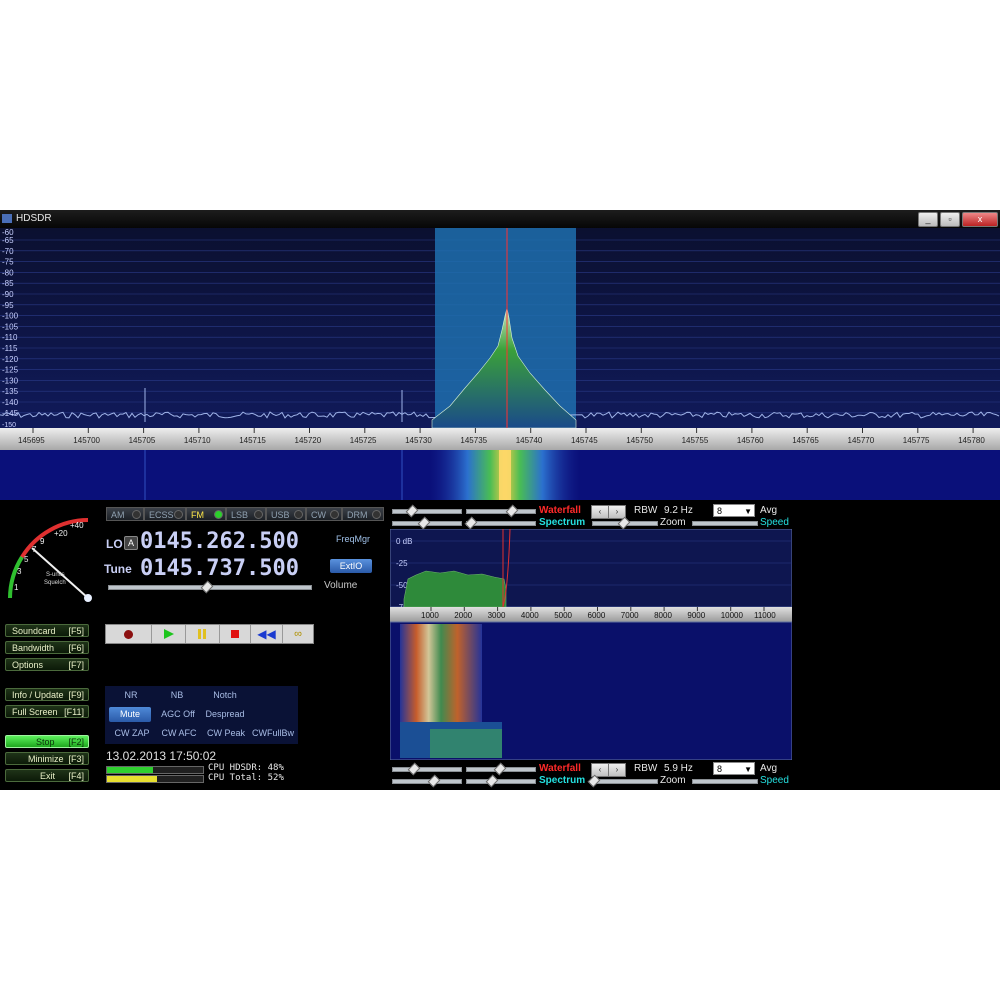 The image size is (1000, 1000). Describe the element at coordinates (131, 543) in the screenshot. I see `lo-a-badge: A` at that location.